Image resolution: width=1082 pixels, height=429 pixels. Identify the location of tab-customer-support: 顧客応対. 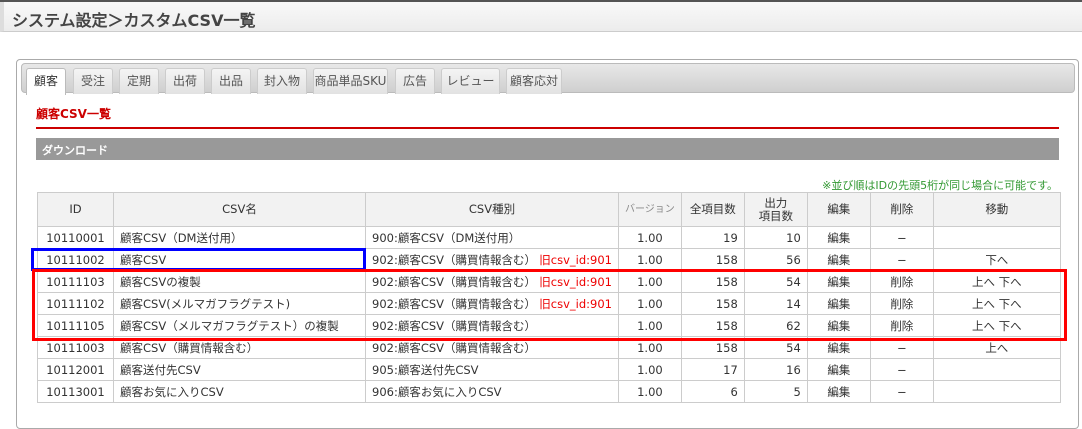
(534, 81).